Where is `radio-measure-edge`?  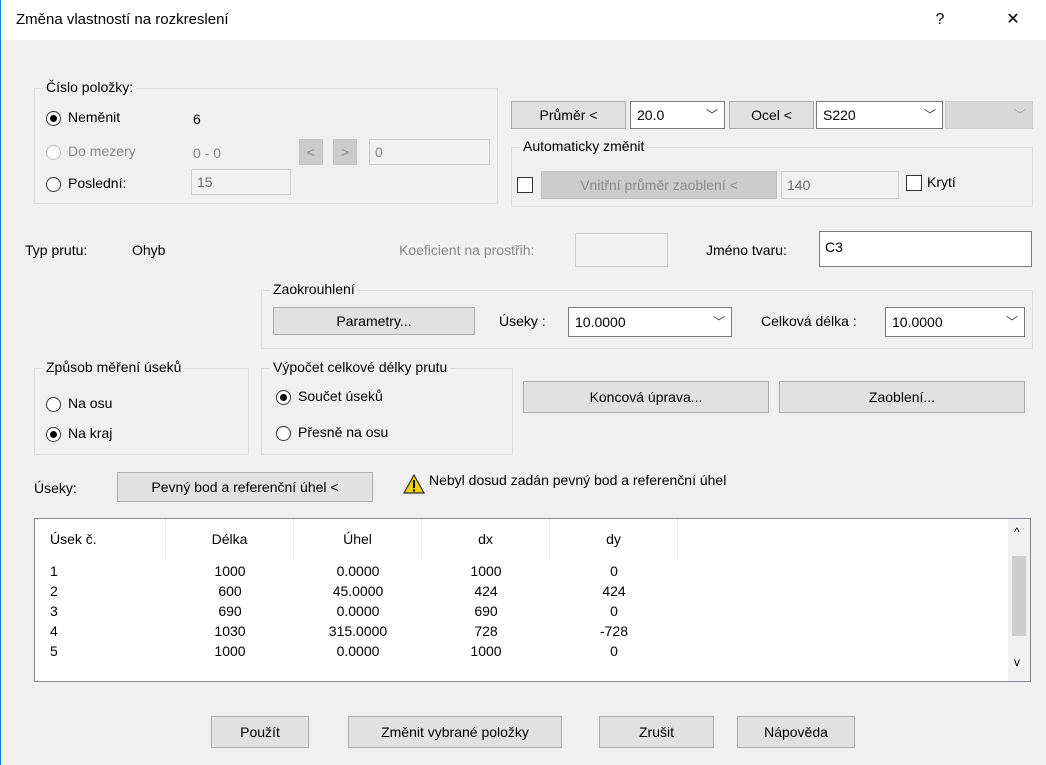
radio-measure-edge is located at coordinates (53, 434).